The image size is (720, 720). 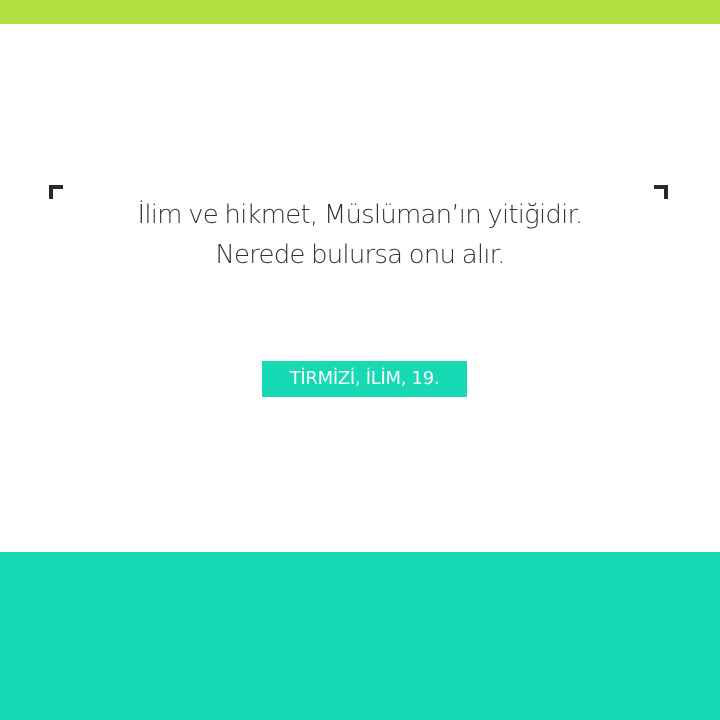 I want to click on source-label: TİRMİZİ, İLİM, 19., so click(x=364, y=379).